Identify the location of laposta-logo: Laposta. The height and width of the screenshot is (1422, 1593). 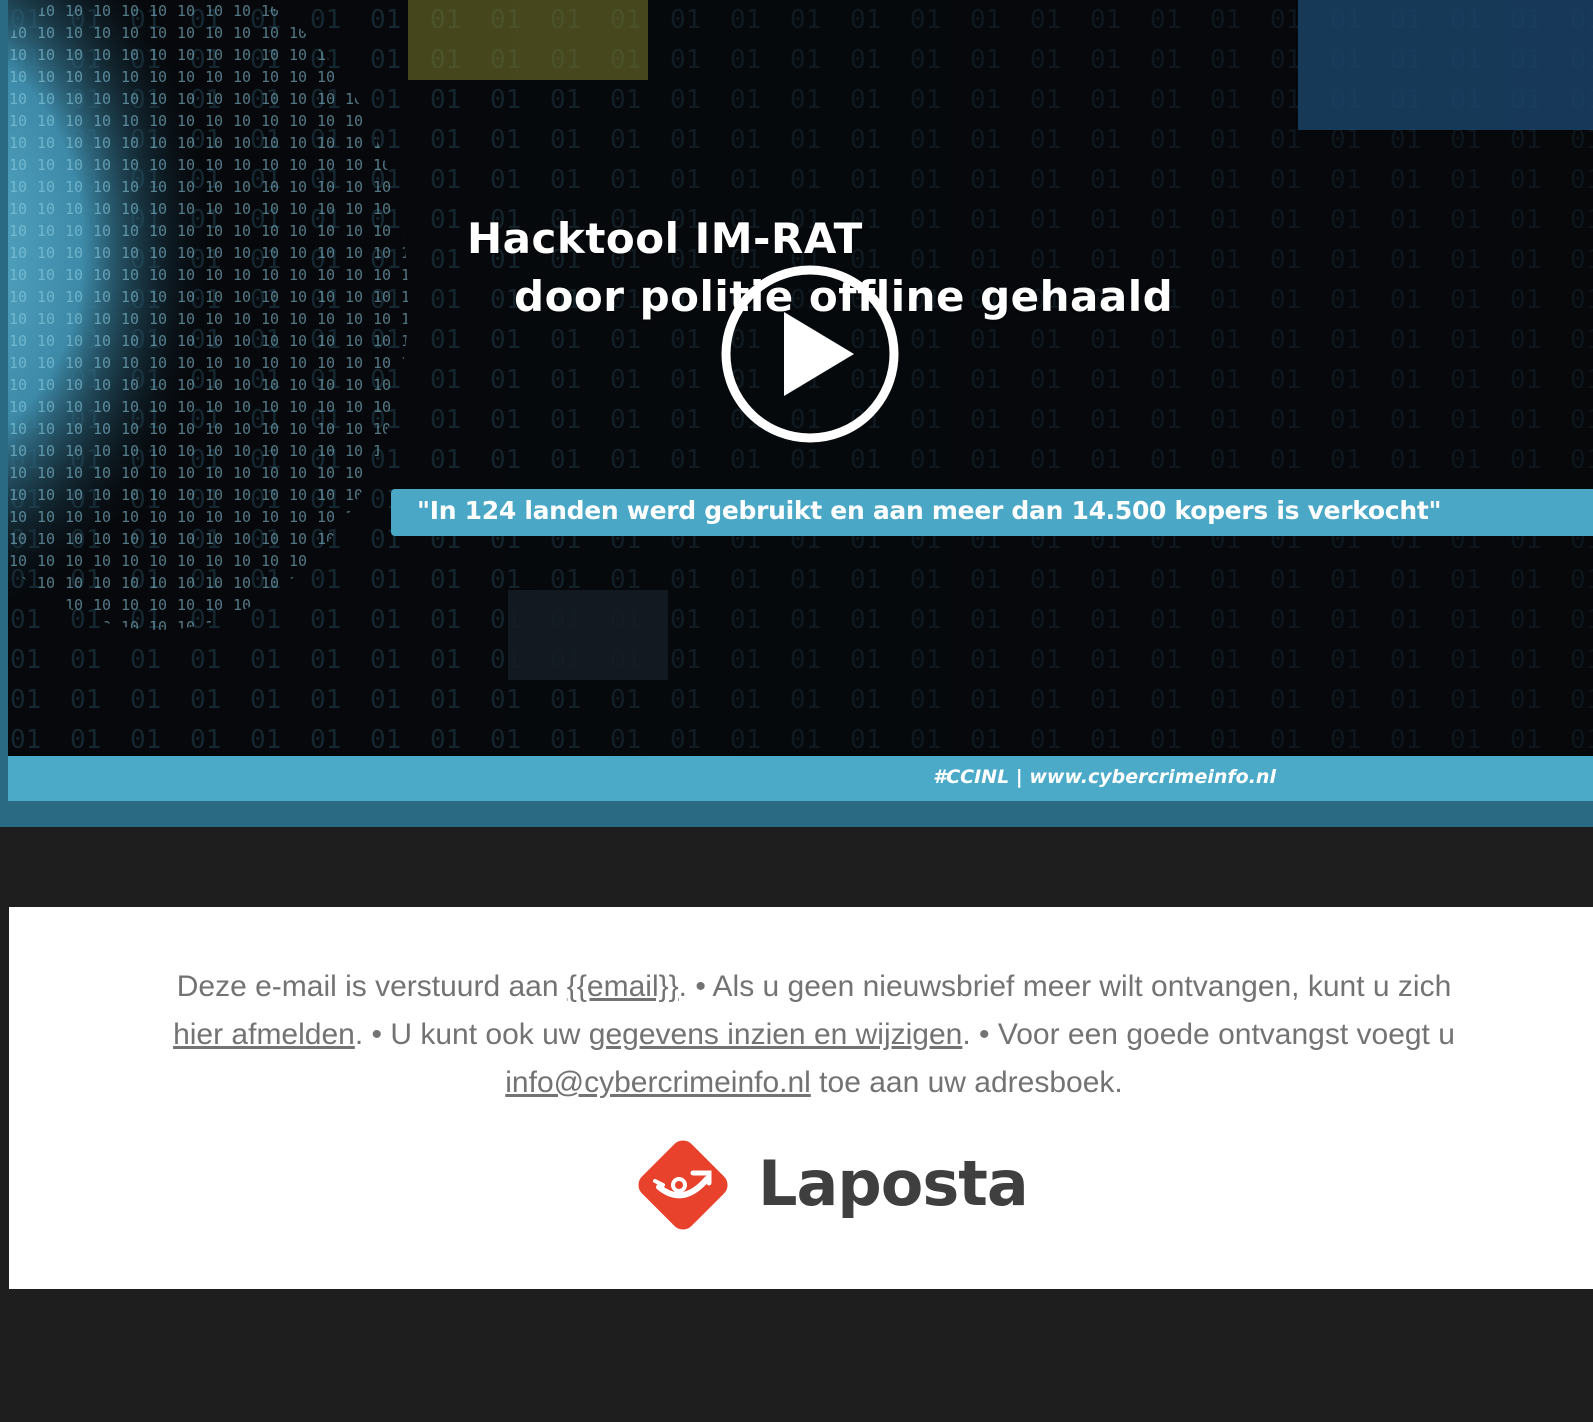
(831, 1185).